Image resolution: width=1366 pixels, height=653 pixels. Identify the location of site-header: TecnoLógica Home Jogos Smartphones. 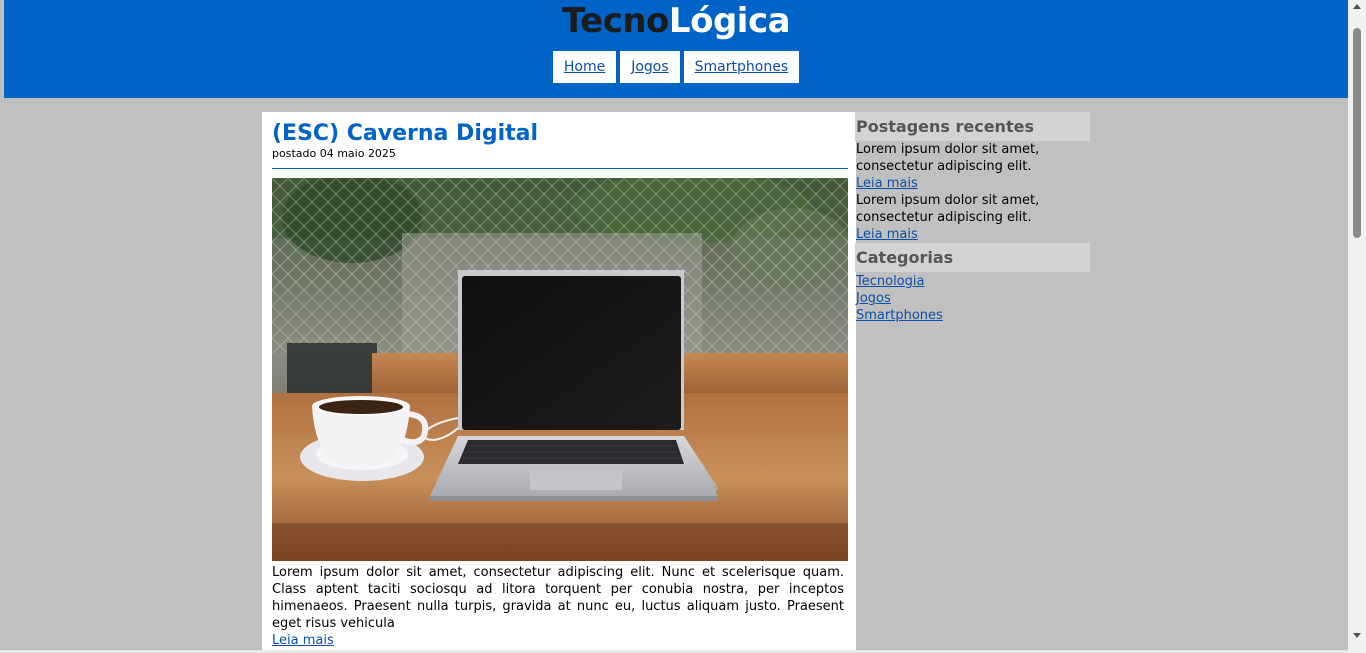
(676, 49).